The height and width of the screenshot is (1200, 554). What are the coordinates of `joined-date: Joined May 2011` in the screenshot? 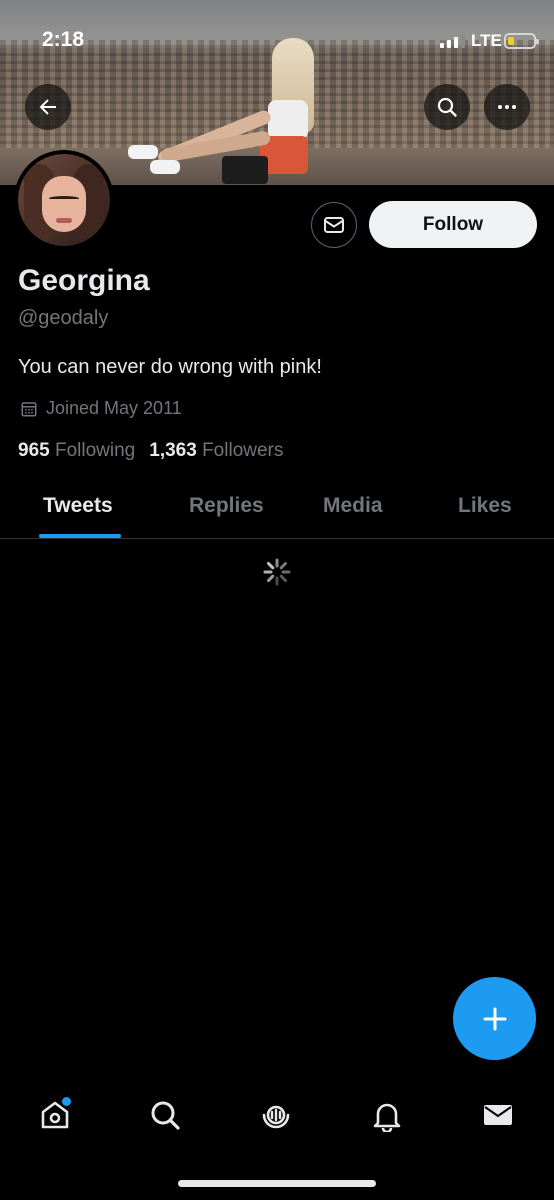 It's located at (101, 408).